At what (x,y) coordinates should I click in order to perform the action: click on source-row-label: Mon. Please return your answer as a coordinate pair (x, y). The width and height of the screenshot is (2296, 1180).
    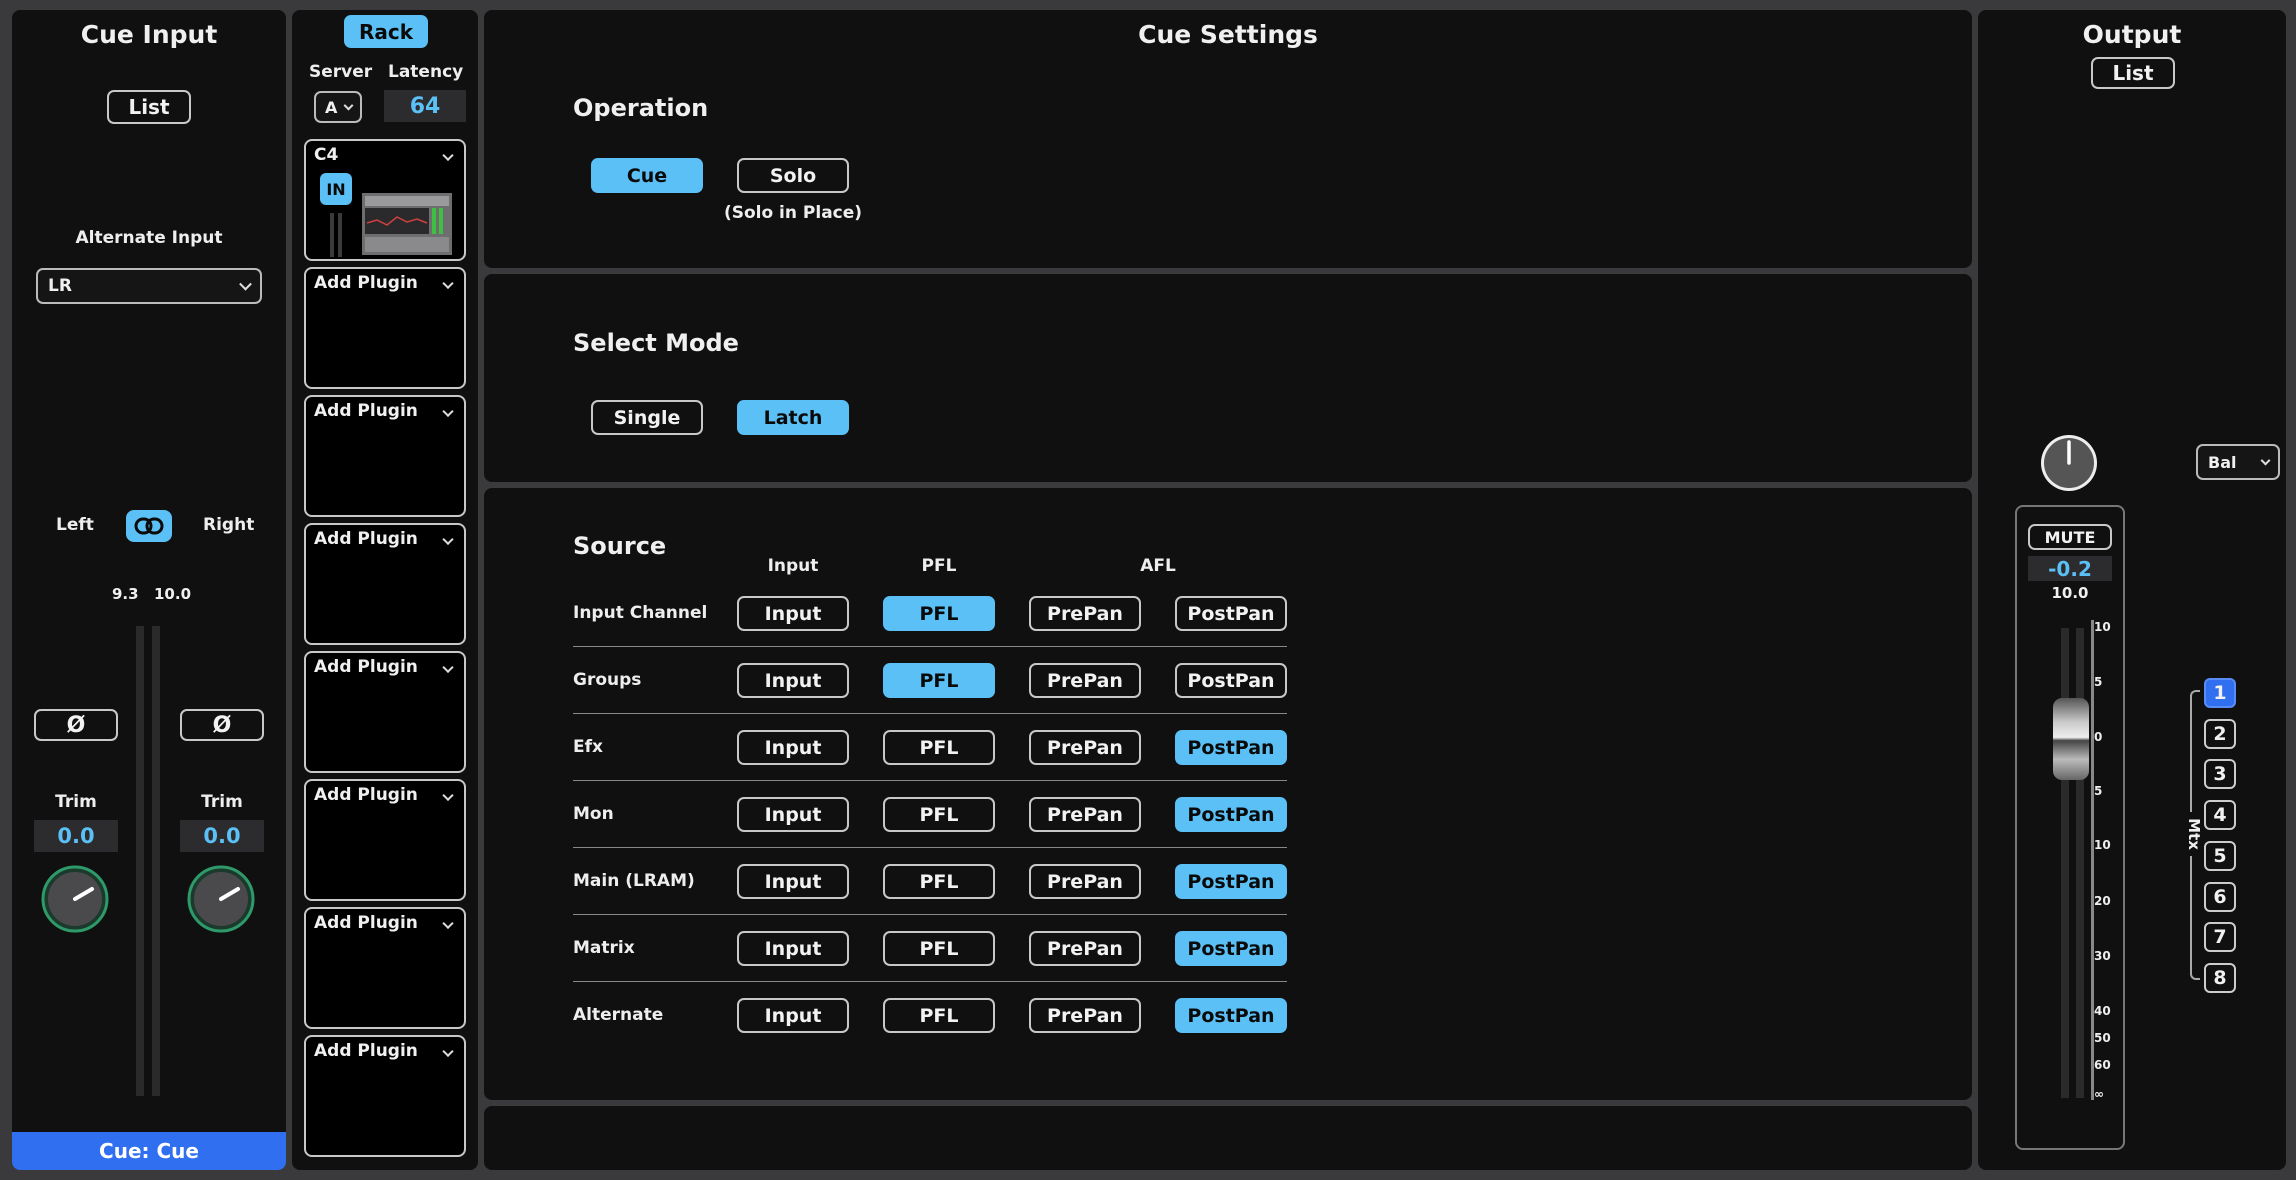
    Looking at the image, I should click on (593, 814).